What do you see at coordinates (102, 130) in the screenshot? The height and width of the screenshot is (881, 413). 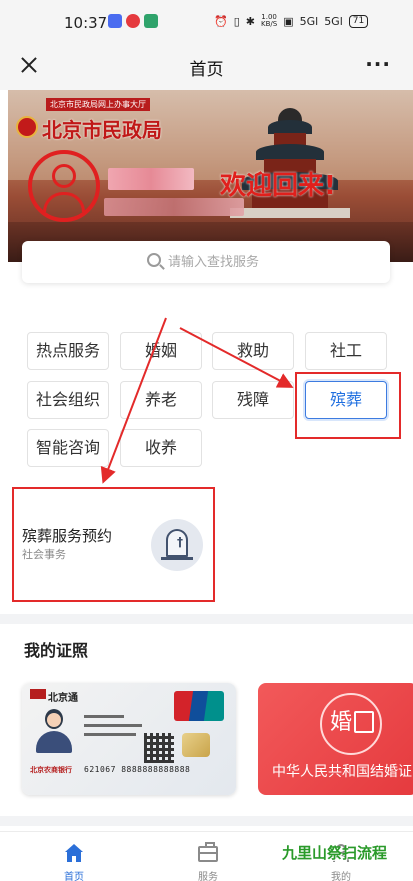 I see `bureau-name: 北京市民政局` at bounding box center [102, 130].